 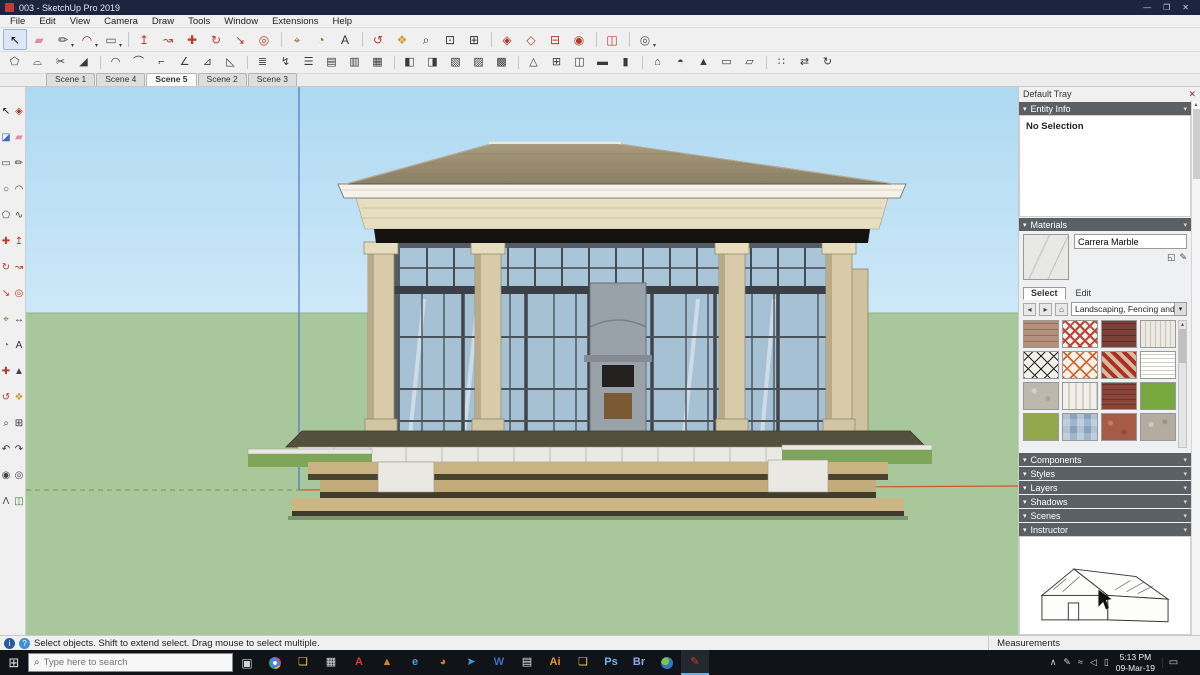 I want to click on scrollbar-thumb, so click(x=1196, y=144).